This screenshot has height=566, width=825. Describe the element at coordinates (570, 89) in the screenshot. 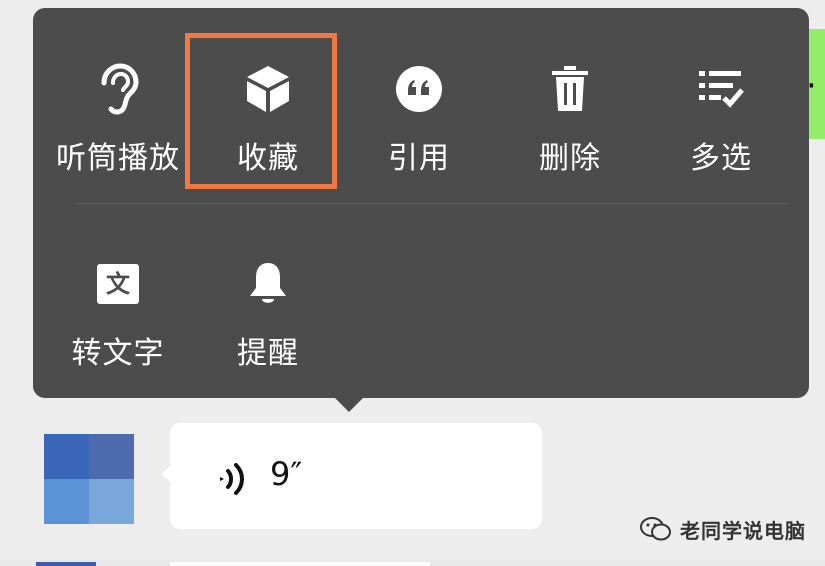

I see `trash-icon` at that location.